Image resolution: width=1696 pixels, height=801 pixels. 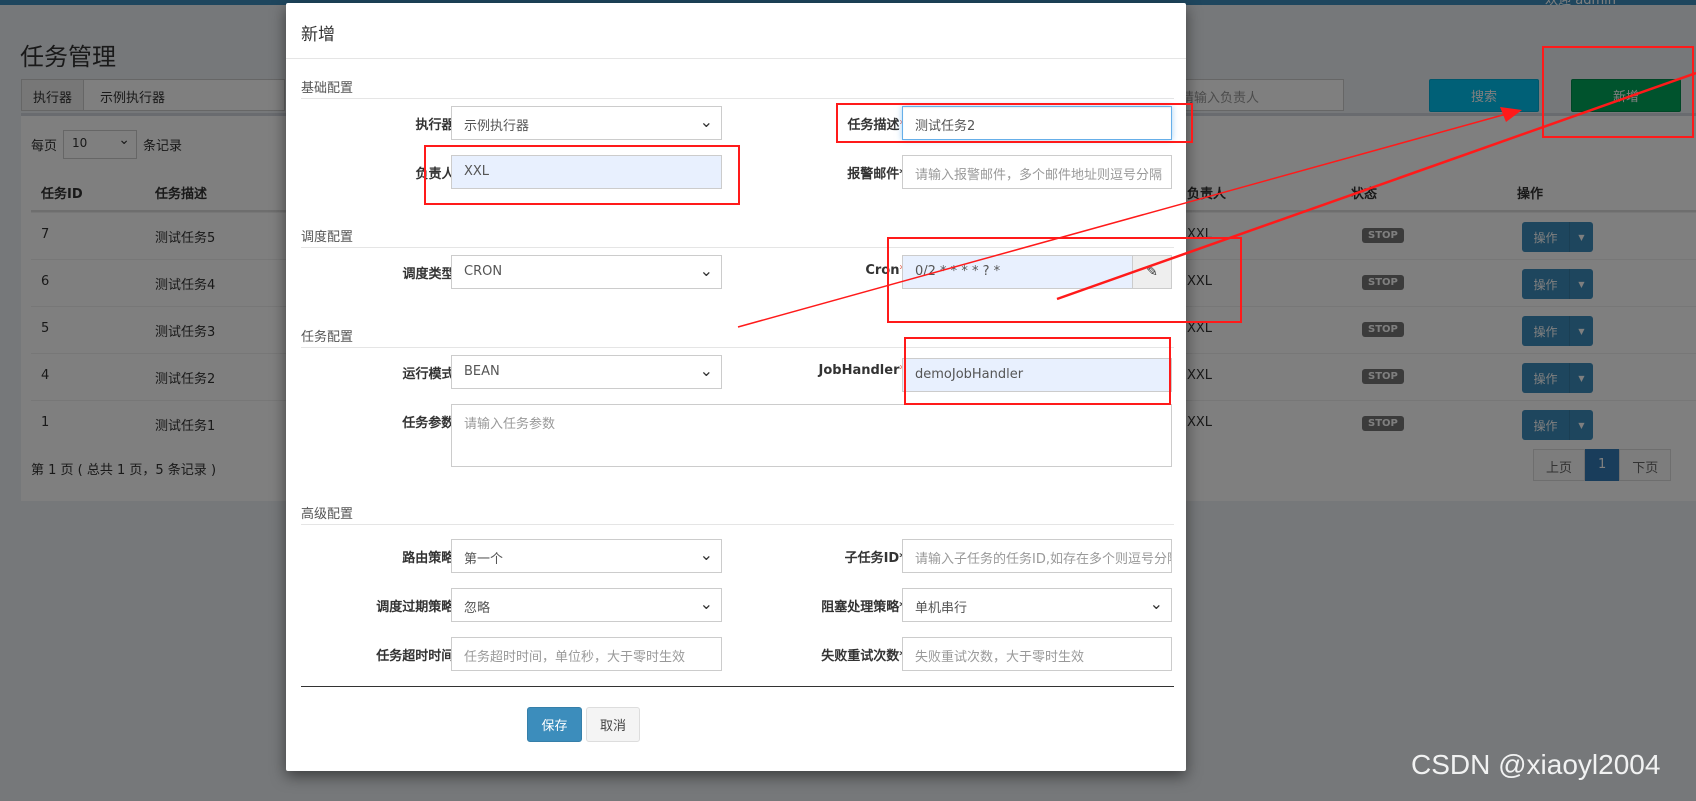 What do you see at coordinates (1511, 114) in the screenshot?
I see `annotation-arrowhead` at bounding box center [1511, 114].